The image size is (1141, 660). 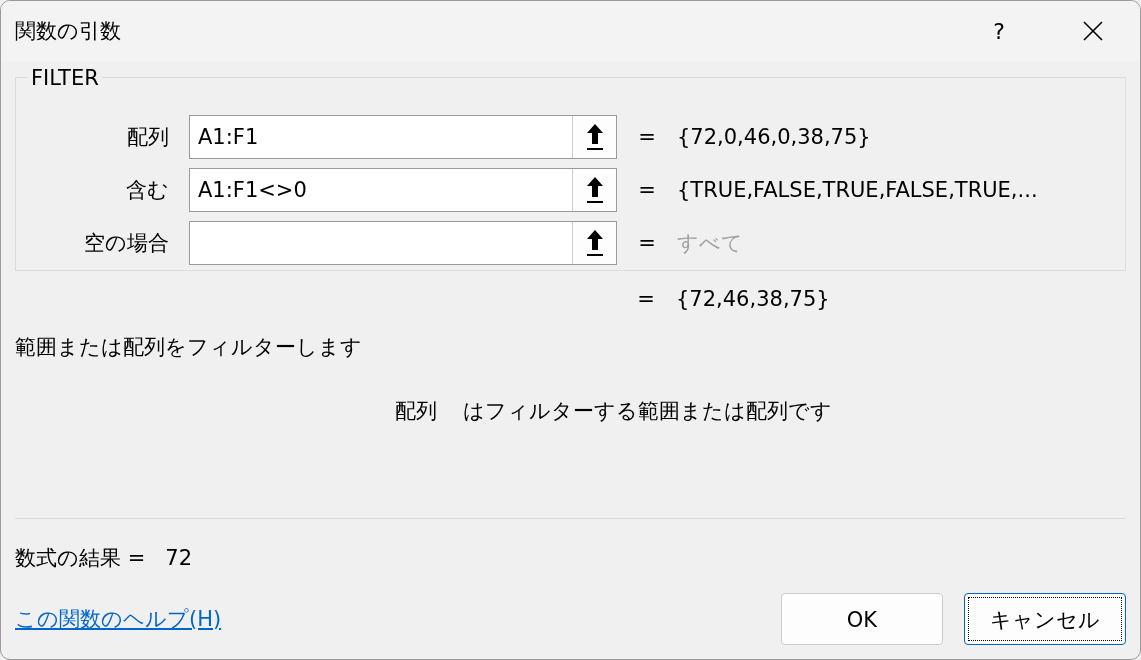 I want to click on help-button: ?, so click(x=999, y=31).